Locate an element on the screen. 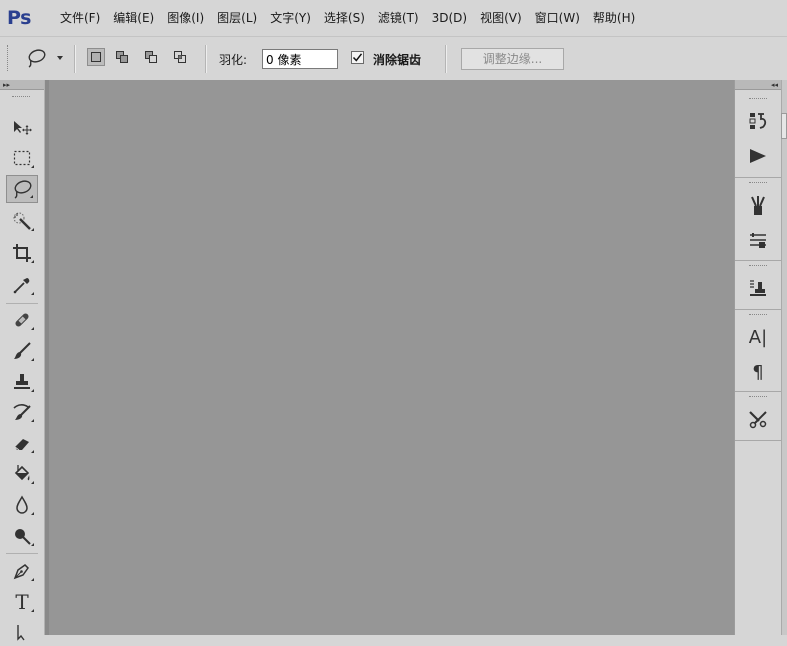 The width and height of the screenshot is (787, 646). clone-source-icon is located at coordinates (758, 288).